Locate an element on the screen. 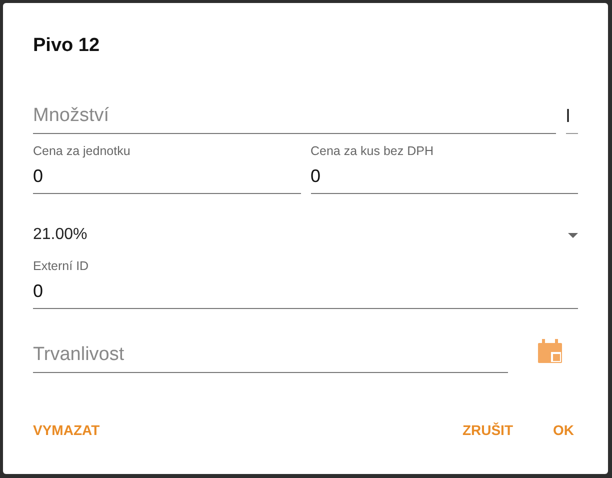  external-id-field: 0 is located at coordinates (305, 295).